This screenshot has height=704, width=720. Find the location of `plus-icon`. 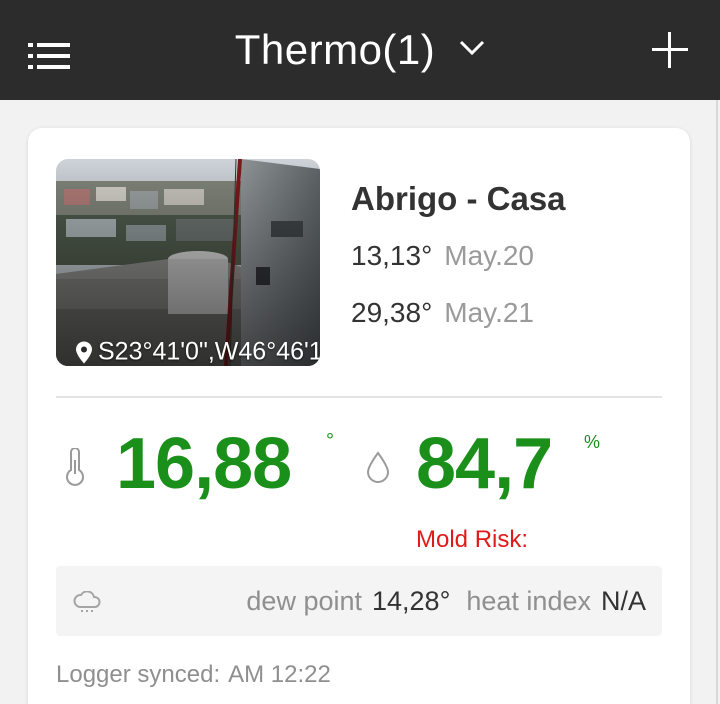

plus-icon is located at coordinates (670, 50).